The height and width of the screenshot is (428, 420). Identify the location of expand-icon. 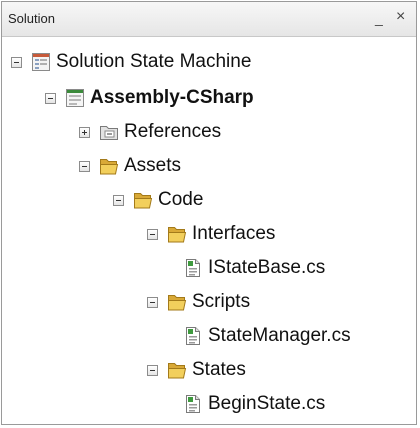
(84, 132).